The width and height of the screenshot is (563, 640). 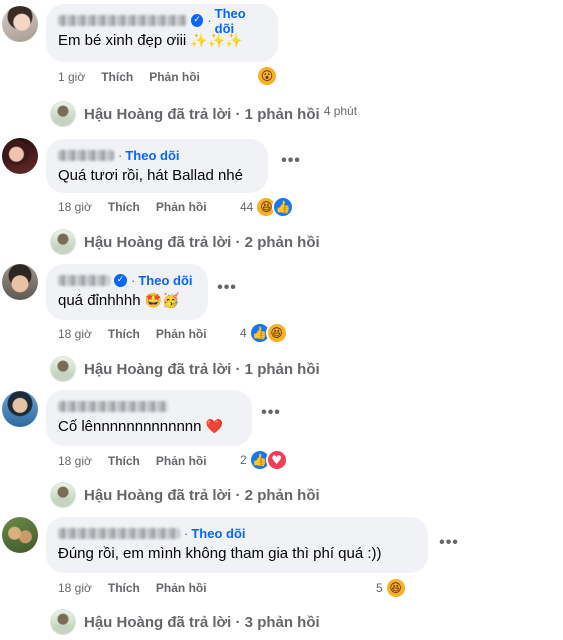 I want to click on like-icon: 👍, so click(x=283, y=207).